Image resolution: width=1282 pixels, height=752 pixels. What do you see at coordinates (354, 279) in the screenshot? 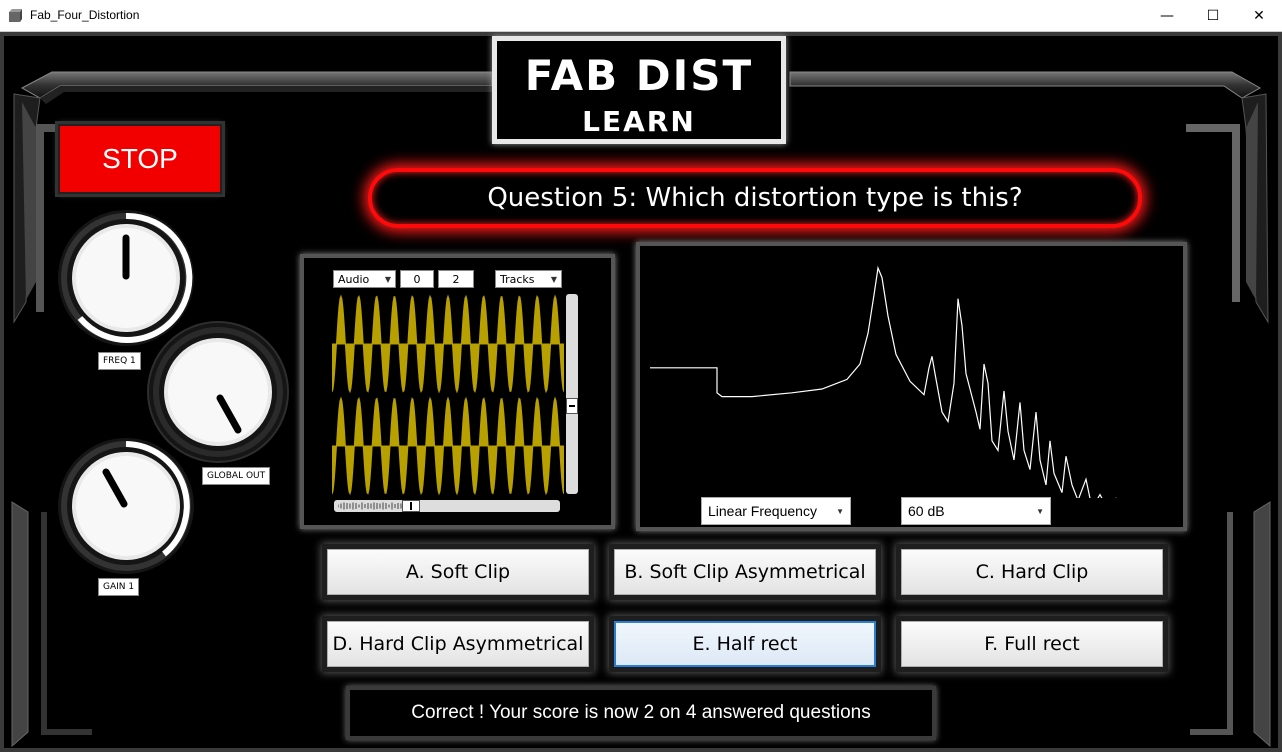
I see `audio-source-value: Audio` at bounding box center [354, 279].